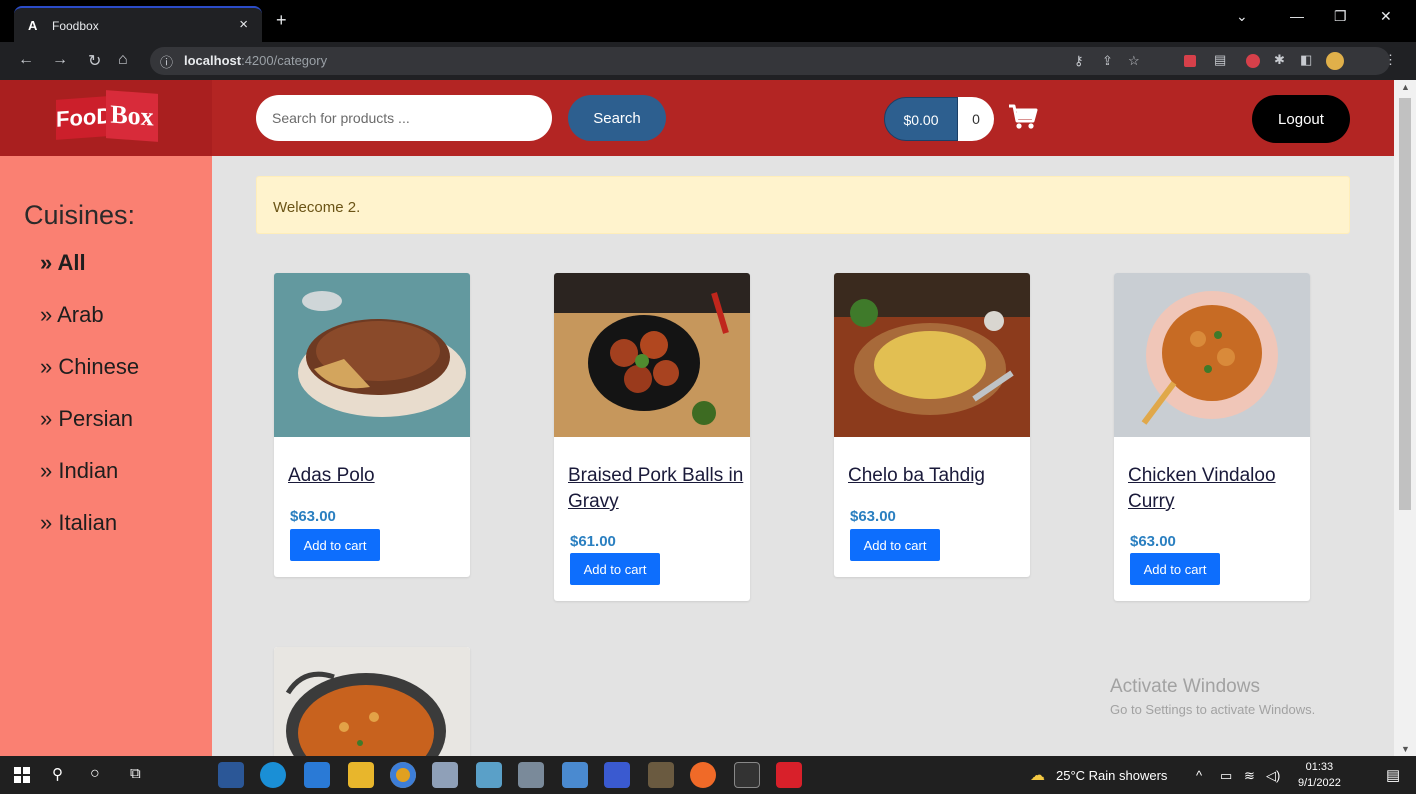  I want to click on profile-avatar-icon, so click(1335, 61).